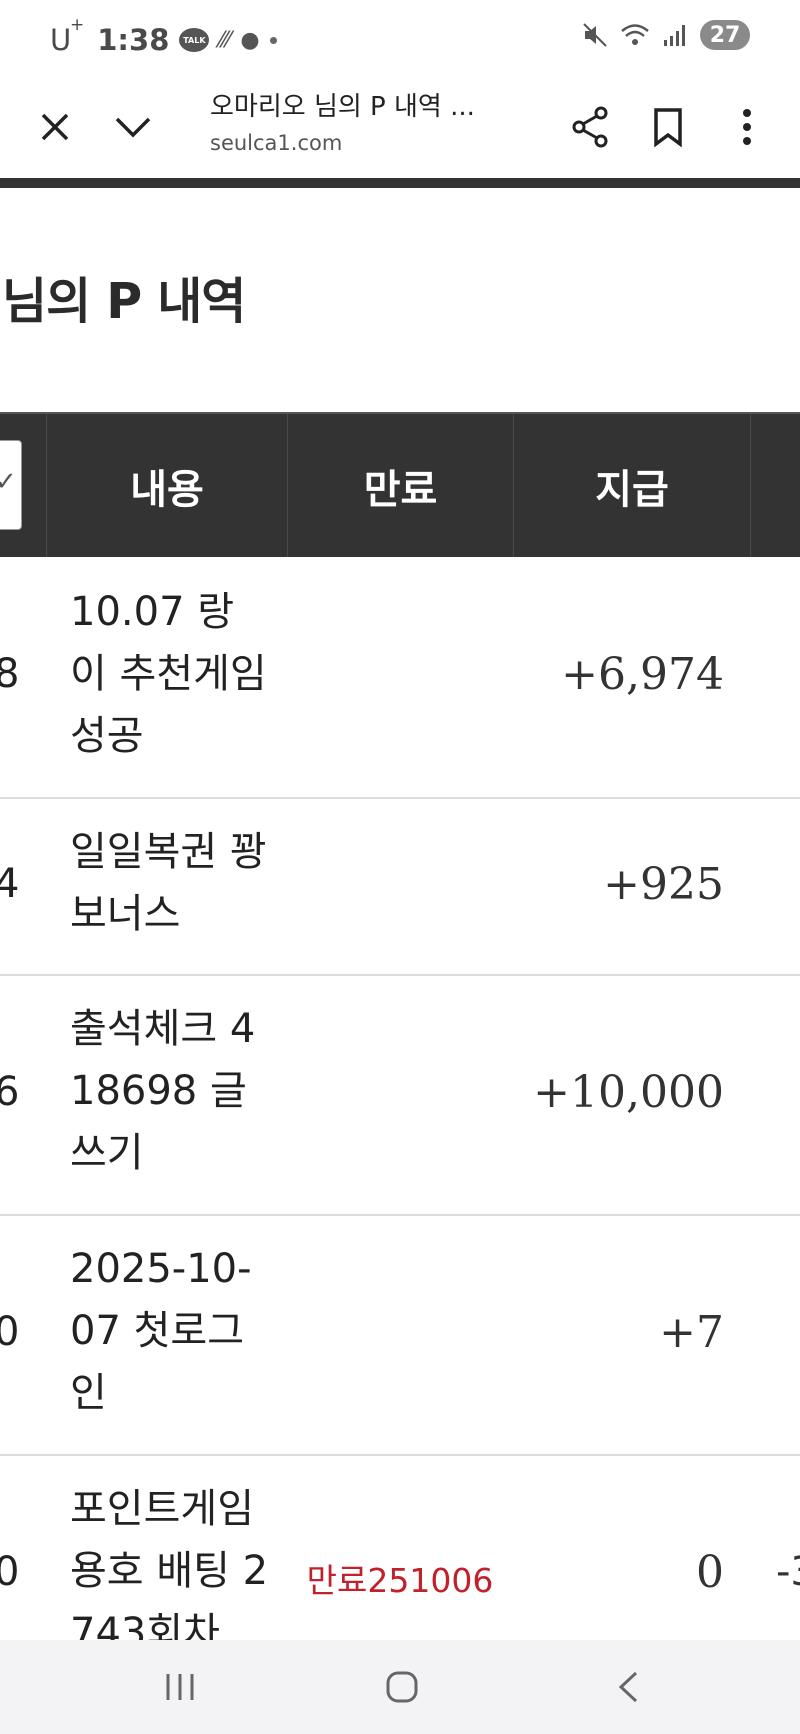 This screenshot has width=800, height=1734. What do you see at coordinates (674, 35) in the screenshot?
I see `cell-signal-icon` at bounding box center [674, 35].